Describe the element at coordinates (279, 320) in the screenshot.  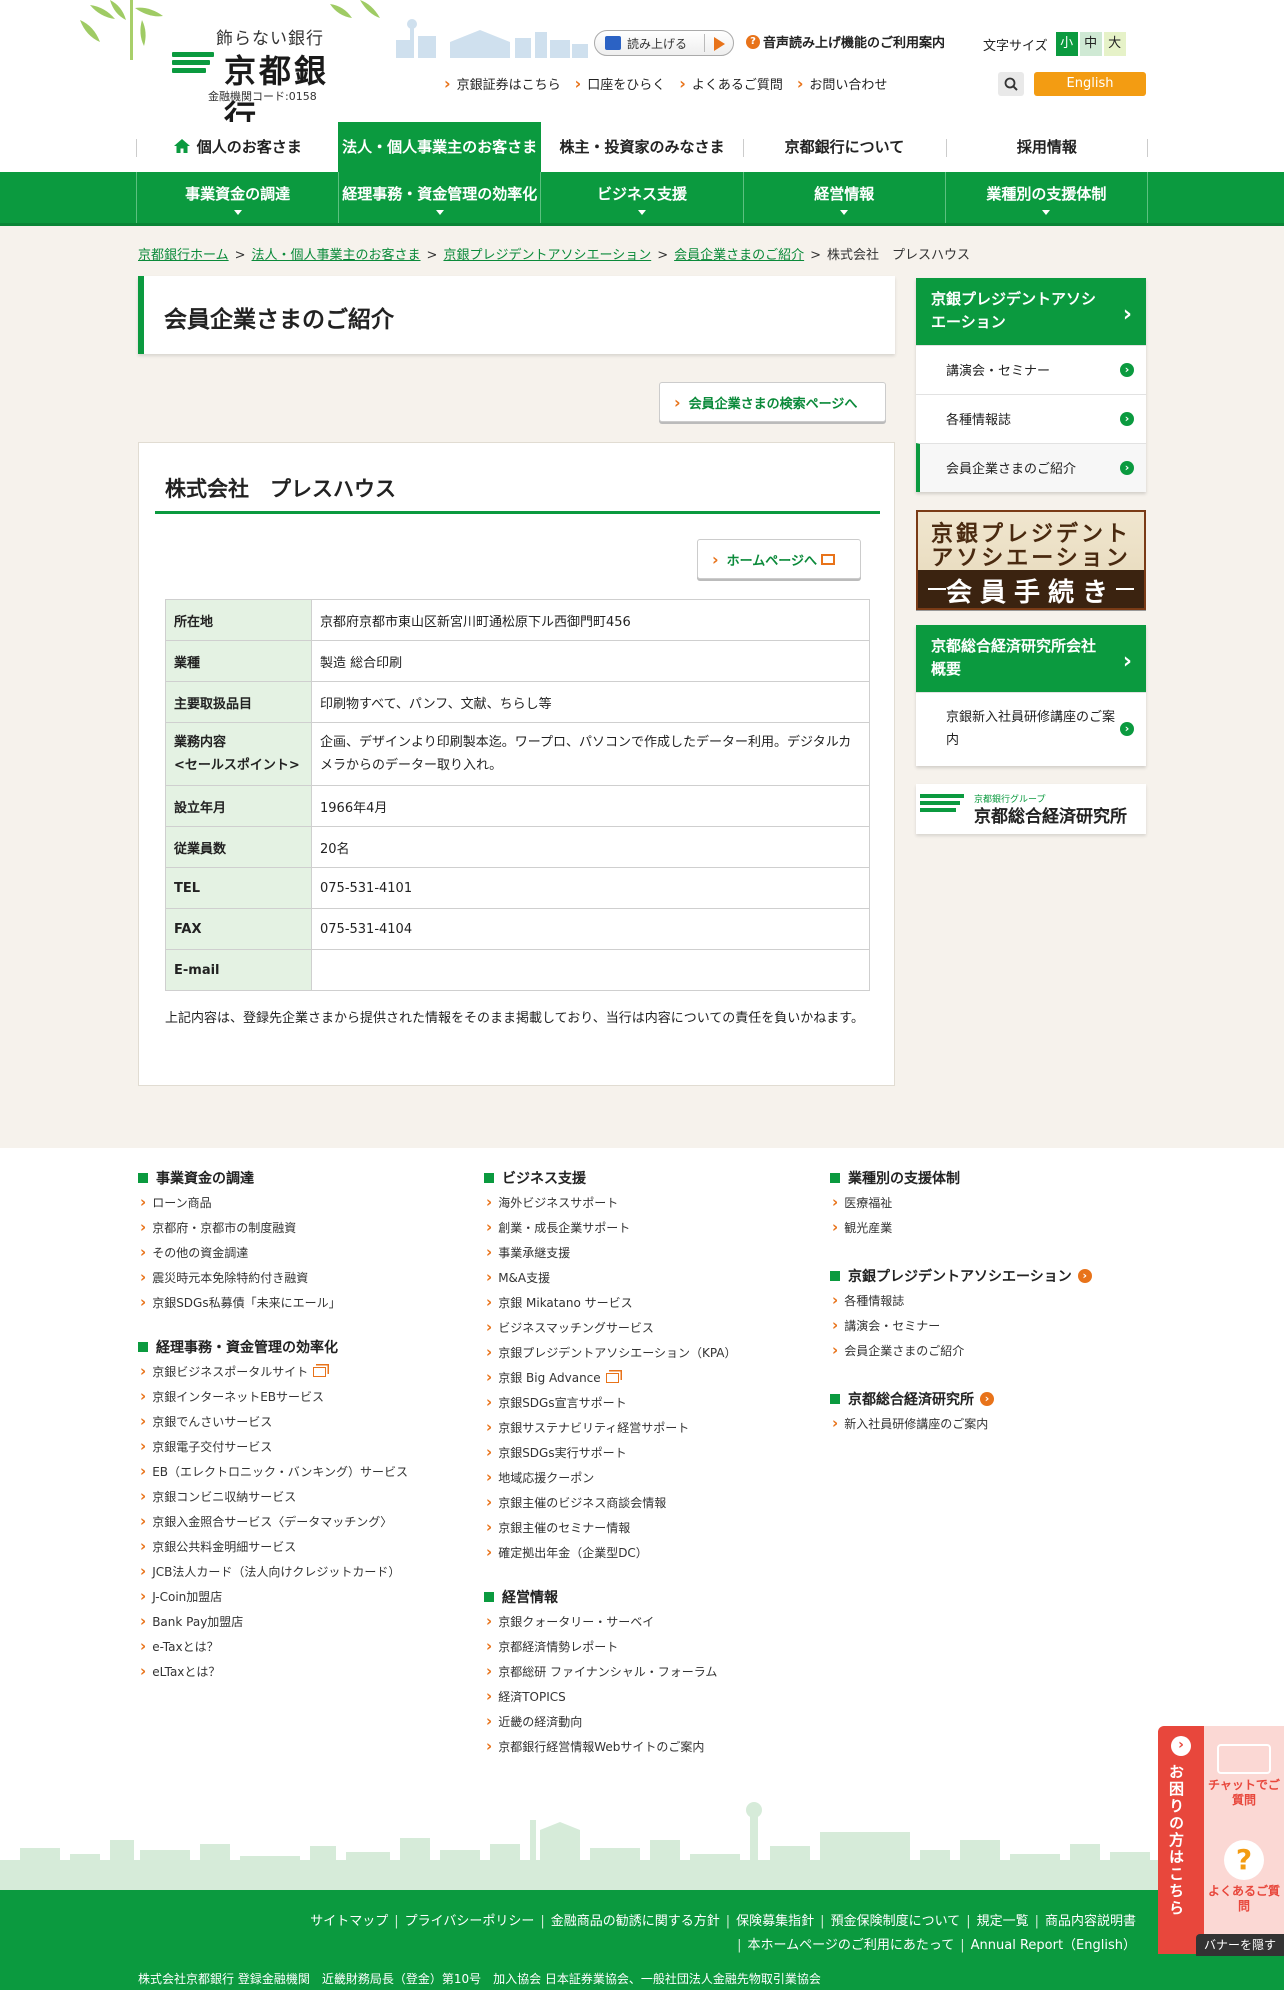
I see `page-title: 会員企業さまのご紹介` at that location.